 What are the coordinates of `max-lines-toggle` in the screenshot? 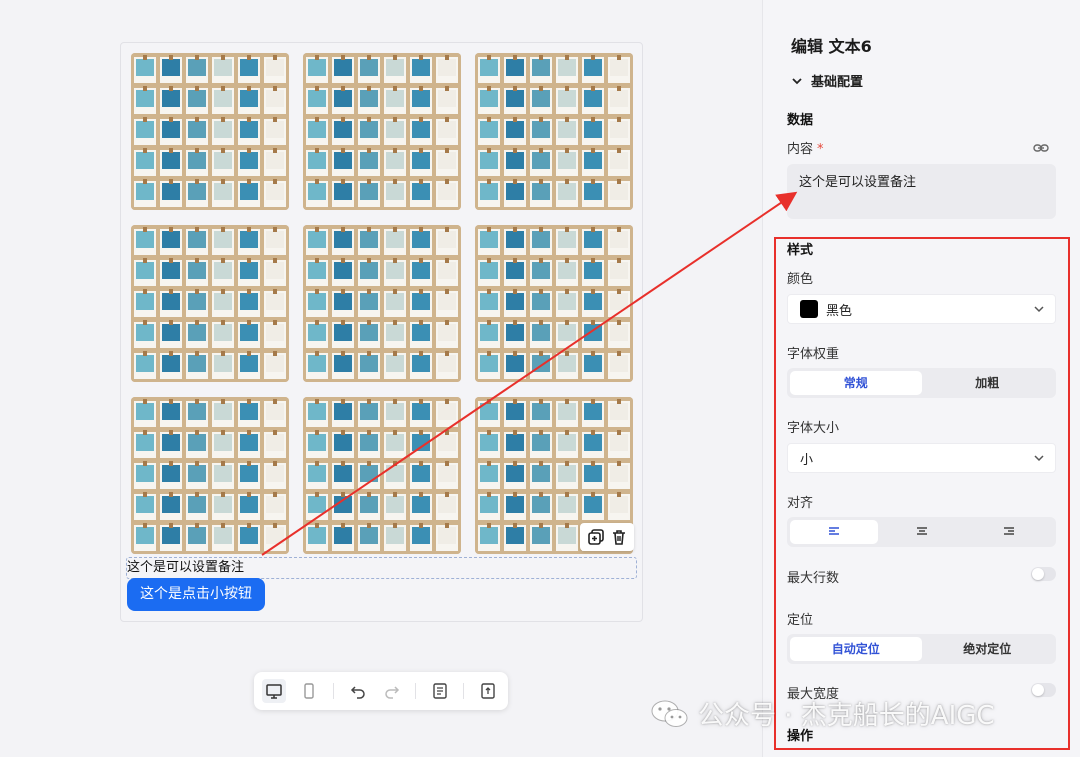 It's located at (1043, 574).